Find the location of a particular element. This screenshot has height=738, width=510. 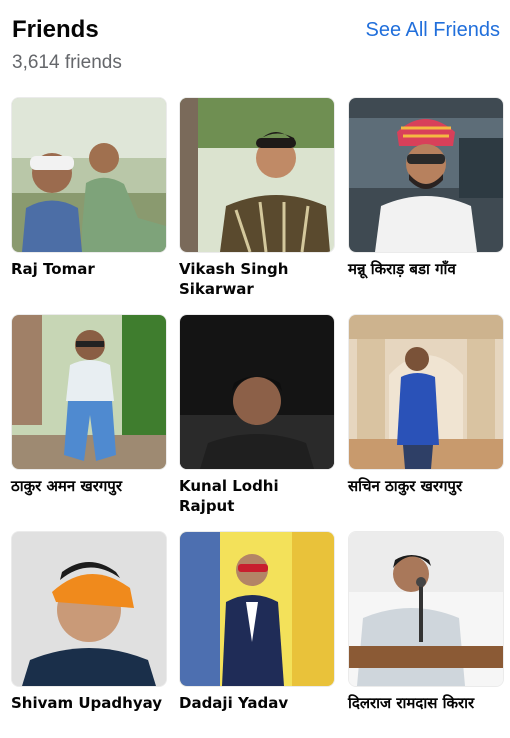

friend-name: दिलराज रामदास किरार is located at coordinates (426, 703).